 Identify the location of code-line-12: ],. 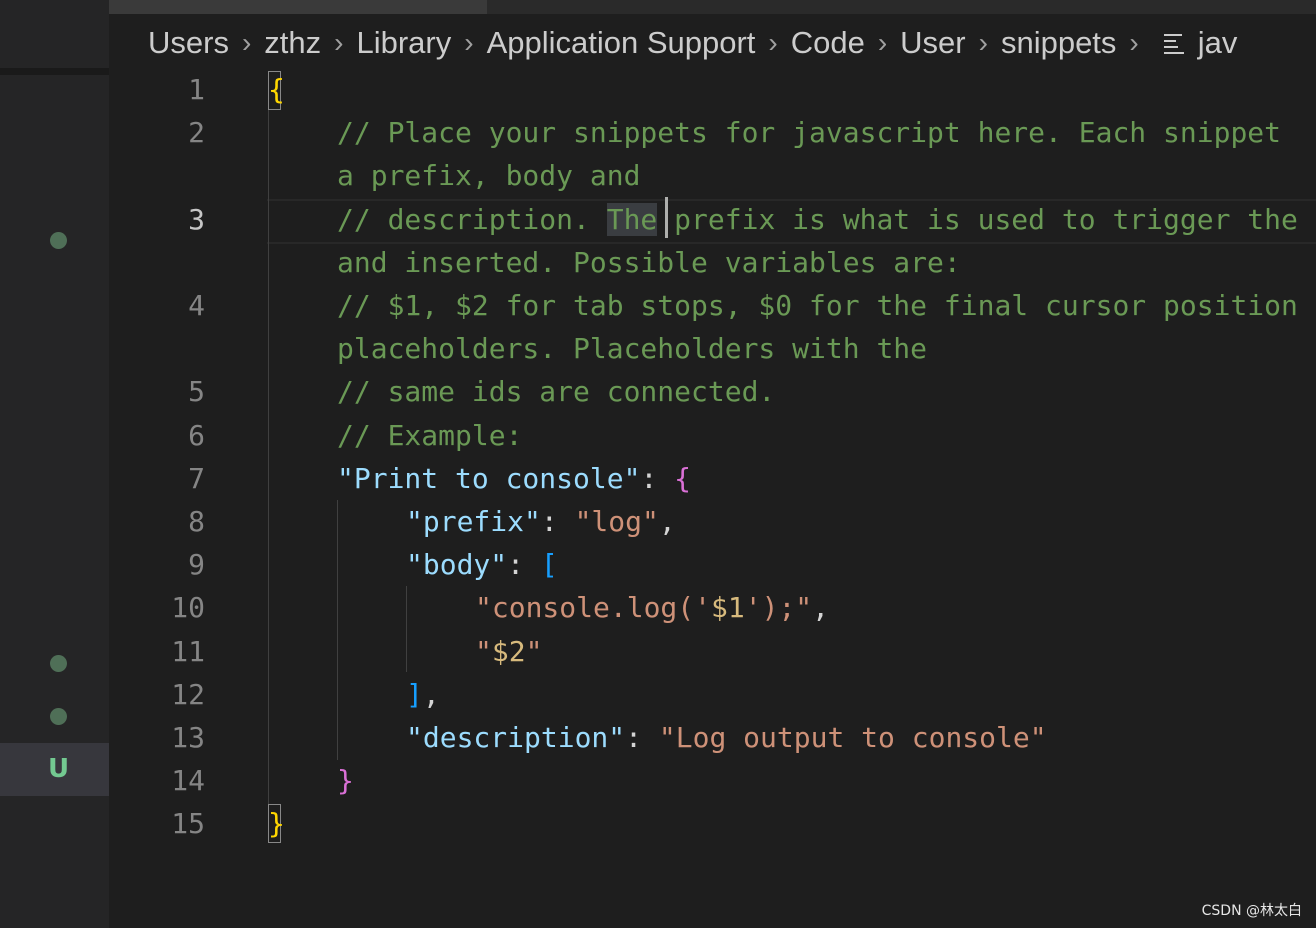
(423, 694).